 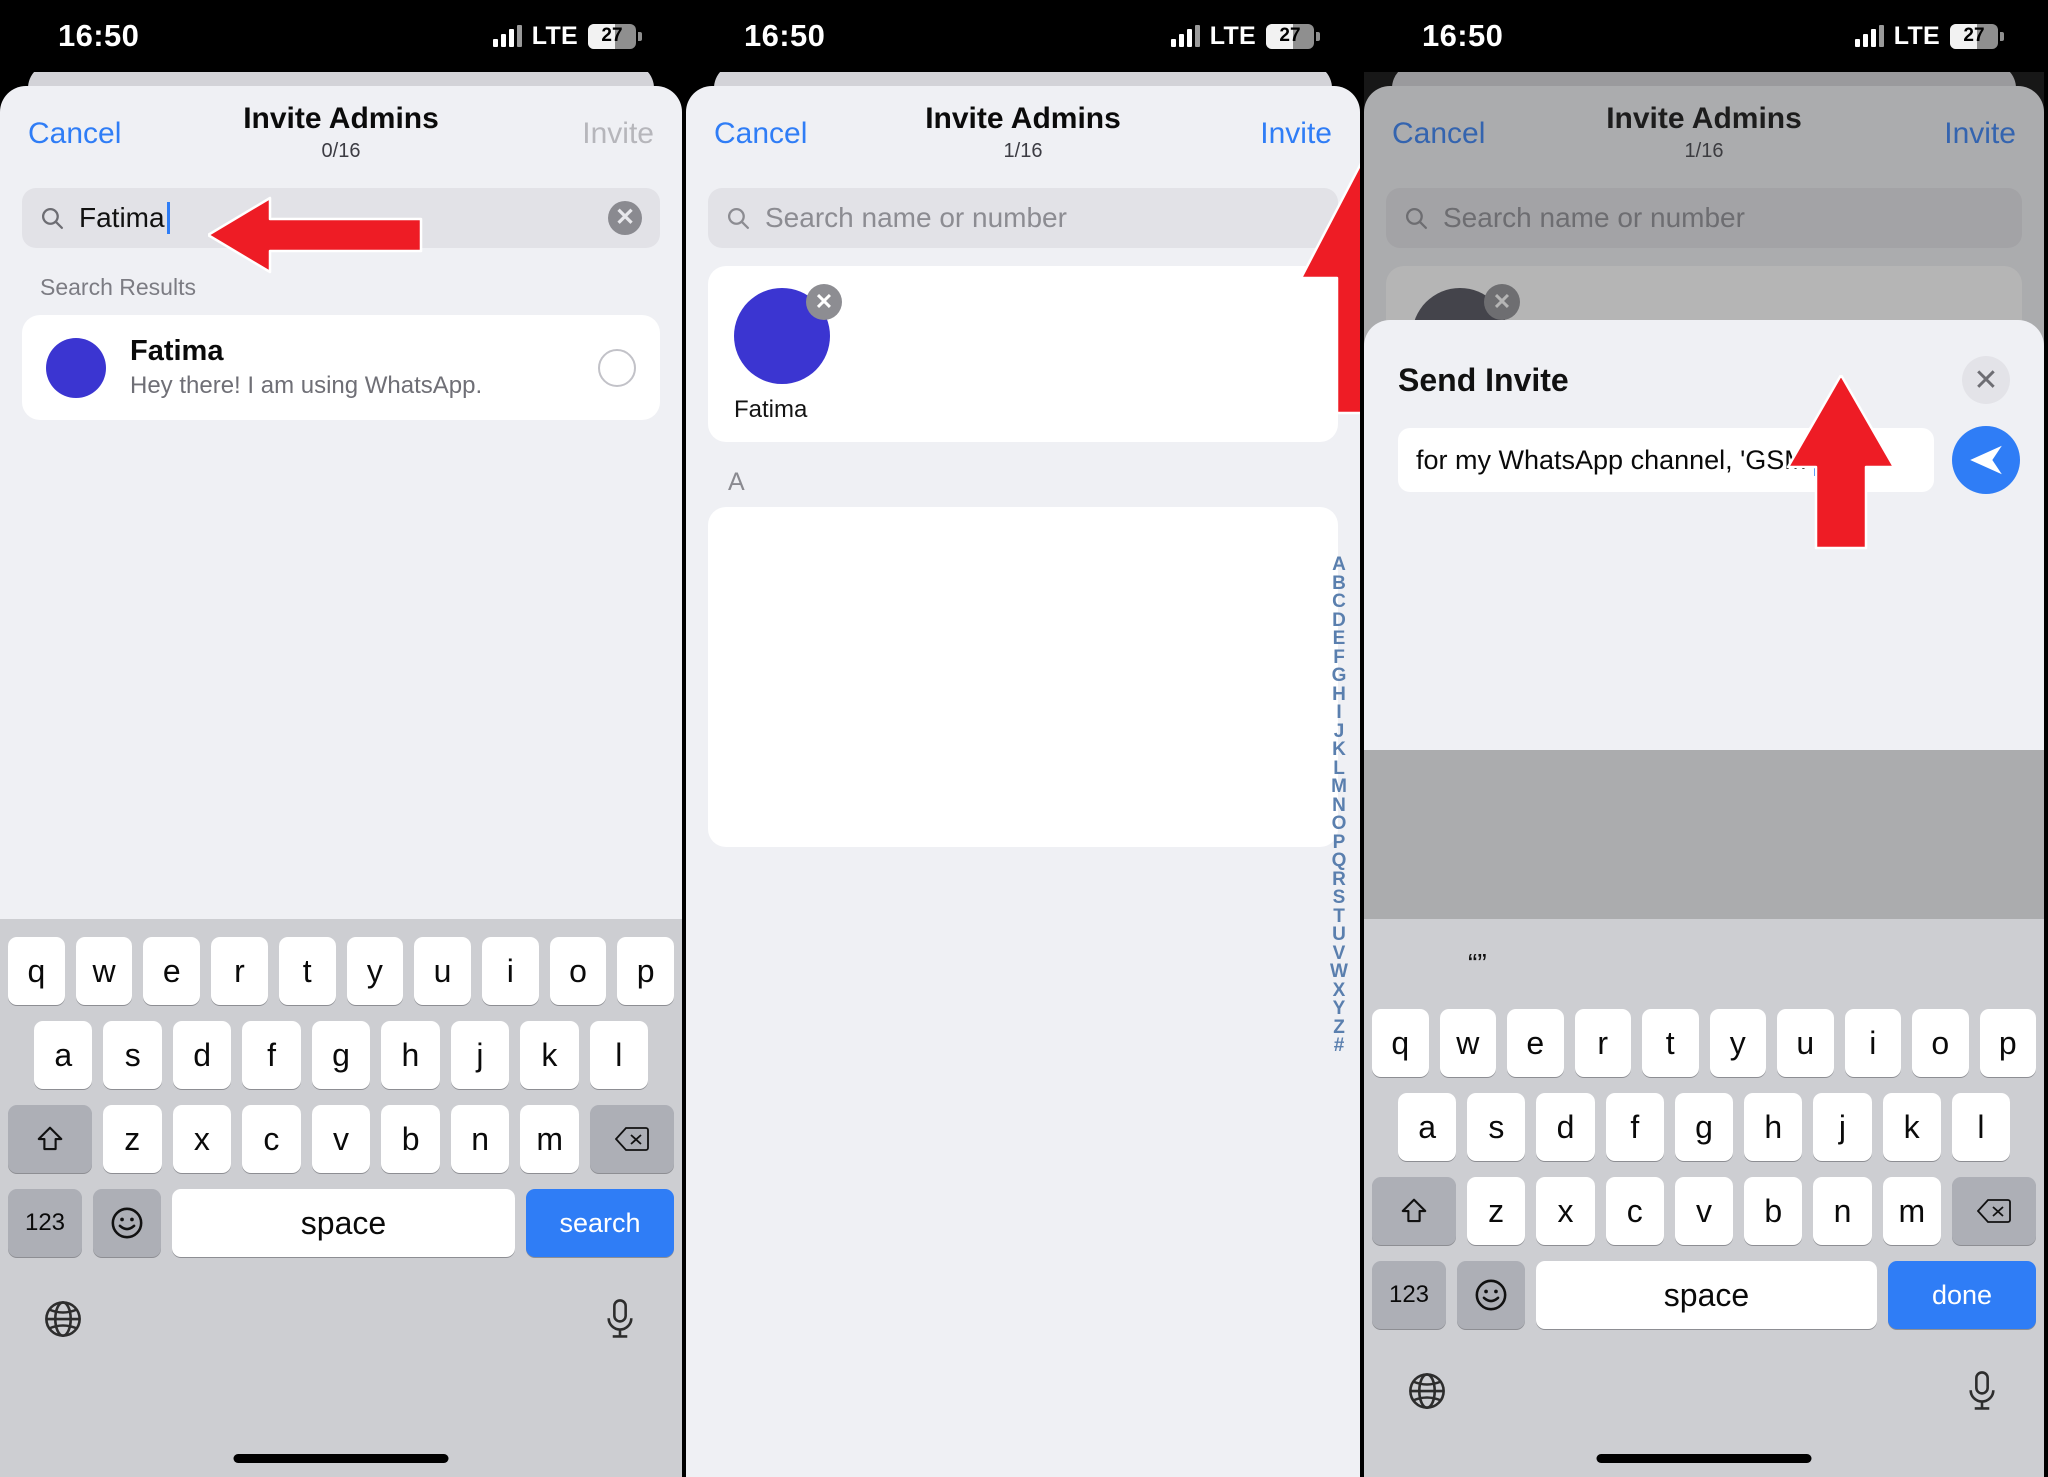 I want to click on alpha-index-G: G, so click(x=1339, y=676).